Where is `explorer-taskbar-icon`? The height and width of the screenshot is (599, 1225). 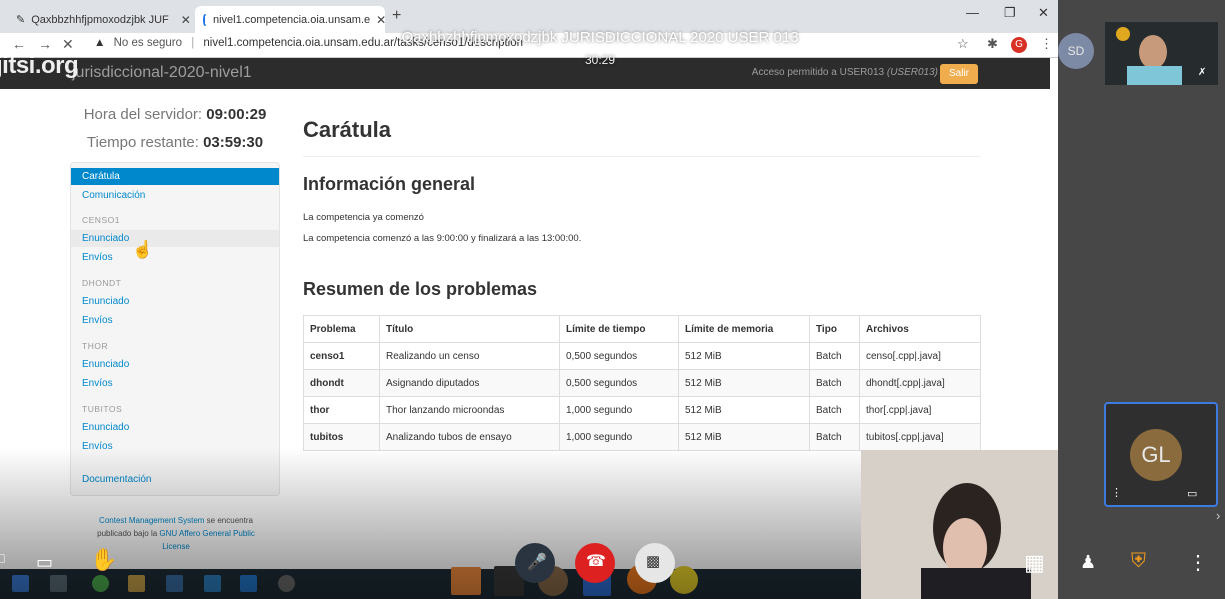 explorer-taskbar-icon is located at coordinates (174, 583).